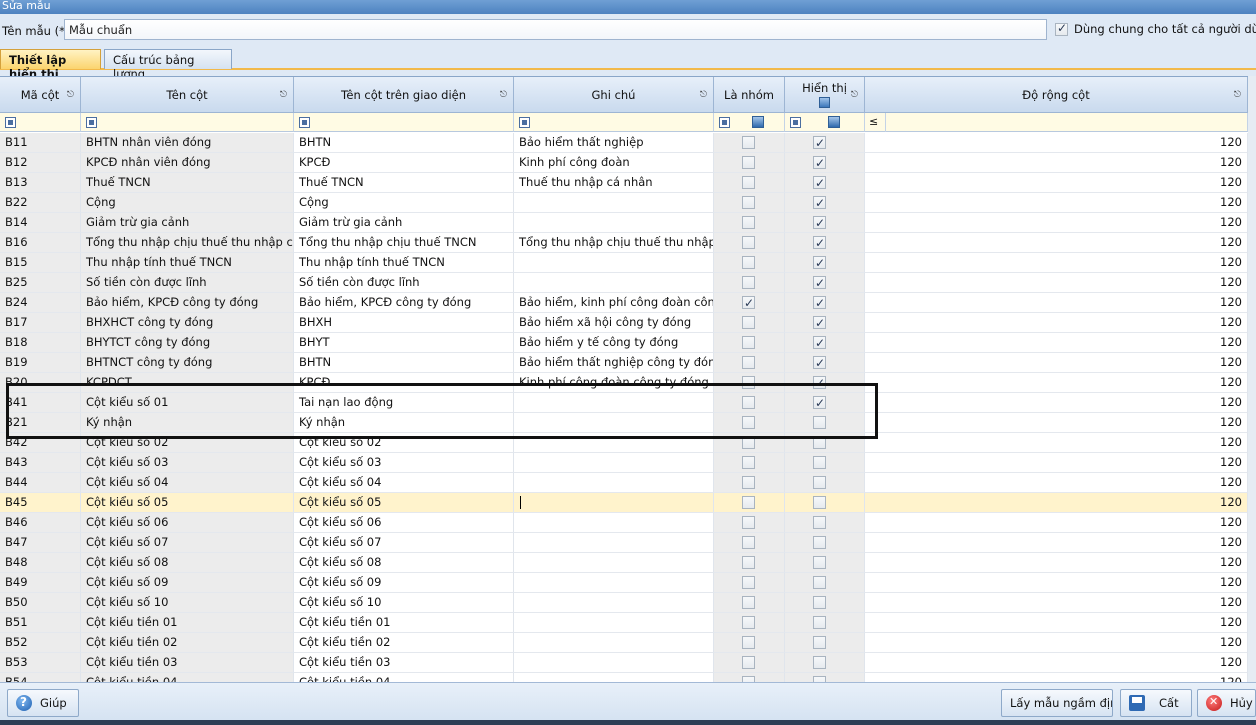  What do you see at coordinates (187, 643) in the screenshot?
I see `cell-name: Cột kiểu tiền 02` at bounding box center [187, 643].